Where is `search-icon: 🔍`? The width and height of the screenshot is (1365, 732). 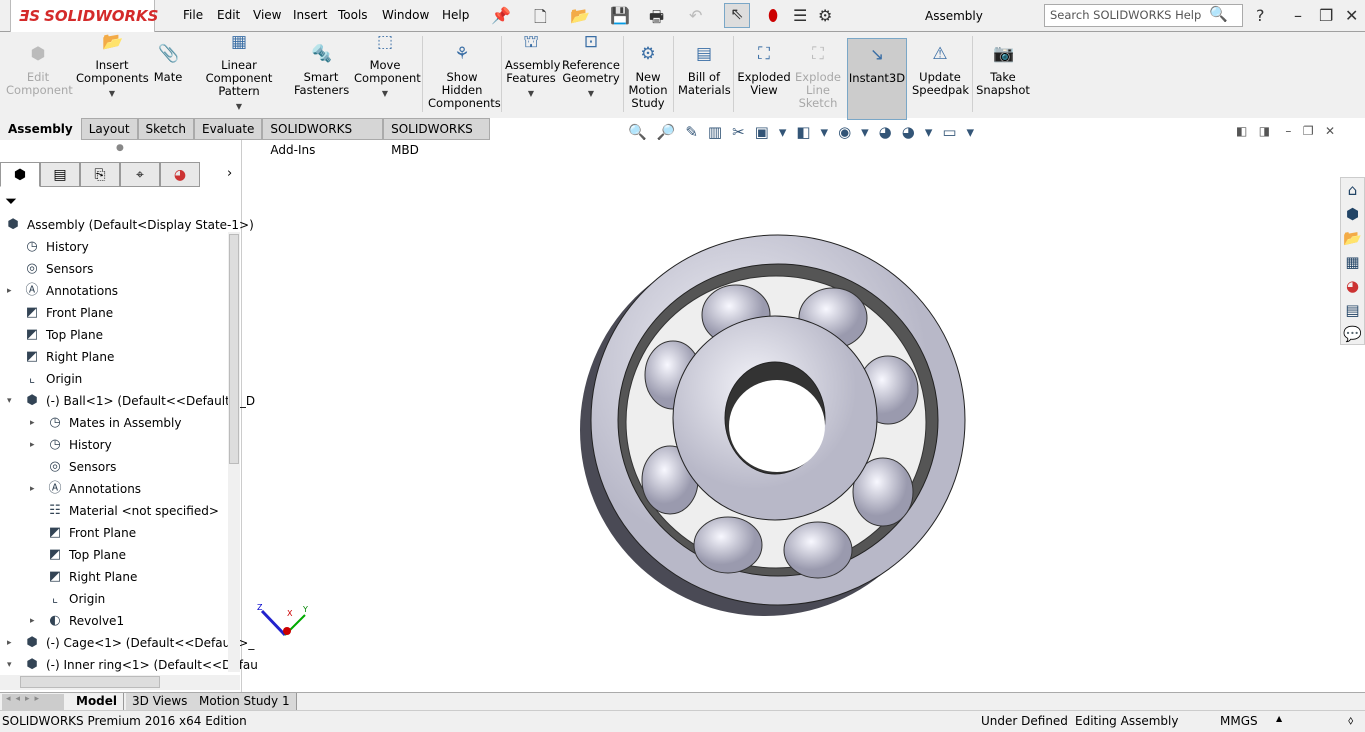
search-icon: 🔍 is located at coordinates (1218, 14).